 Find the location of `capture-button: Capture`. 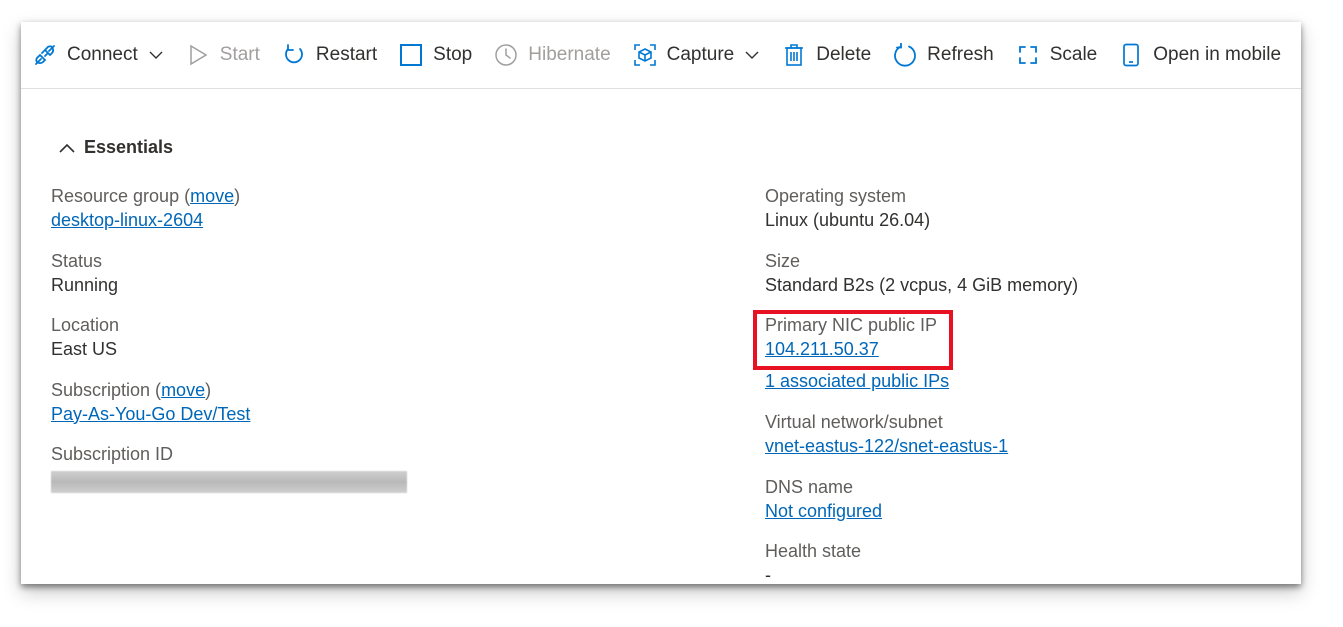

capture-button: Capture is located at coordinates (697, 55).